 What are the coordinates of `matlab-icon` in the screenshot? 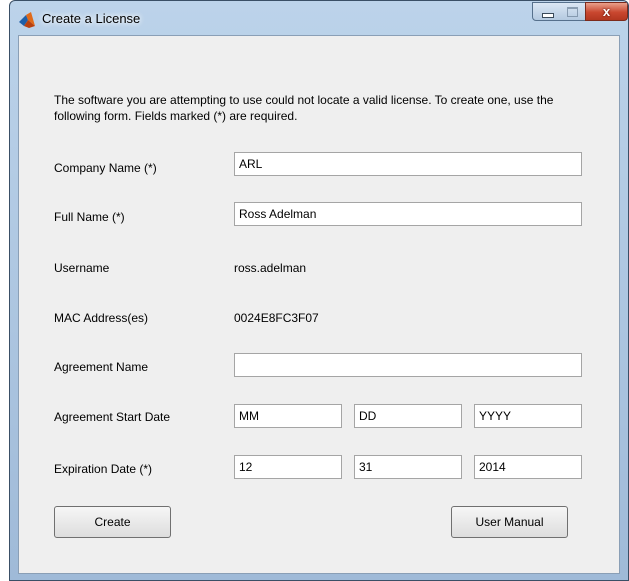 It's located at (27, 20).